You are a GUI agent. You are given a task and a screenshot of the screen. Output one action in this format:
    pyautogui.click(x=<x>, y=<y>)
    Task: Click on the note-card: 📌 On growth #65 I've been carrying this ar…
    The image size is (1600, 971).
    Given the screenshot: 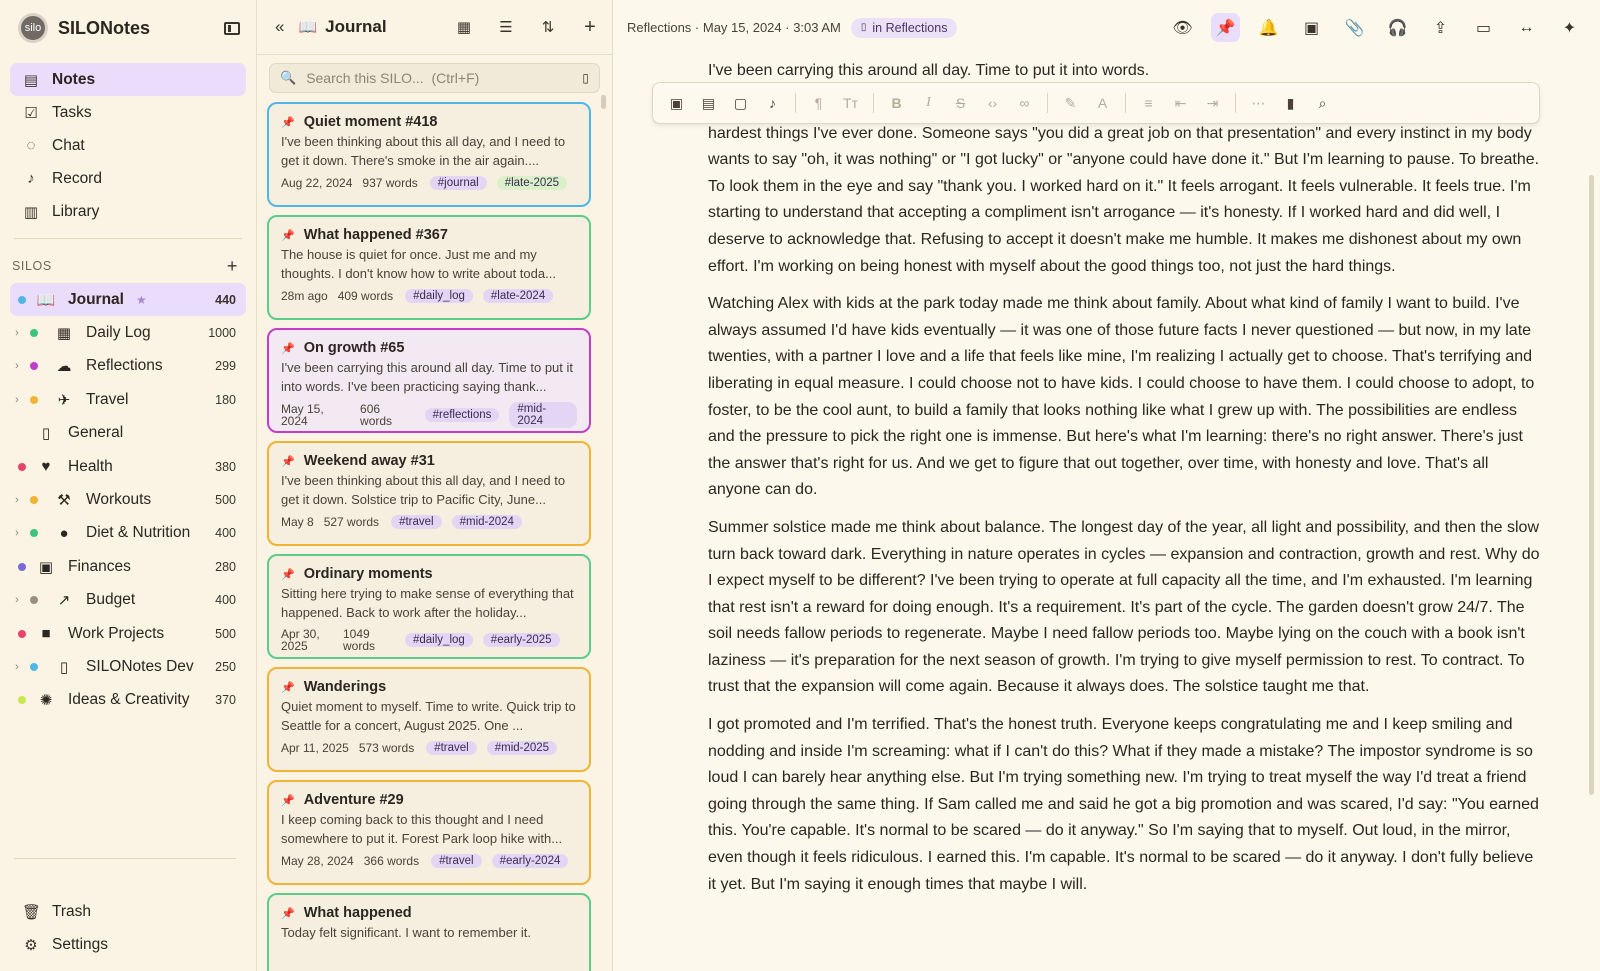 What is the action you would take?
    pyautogui.click(x=429, y=380)
    